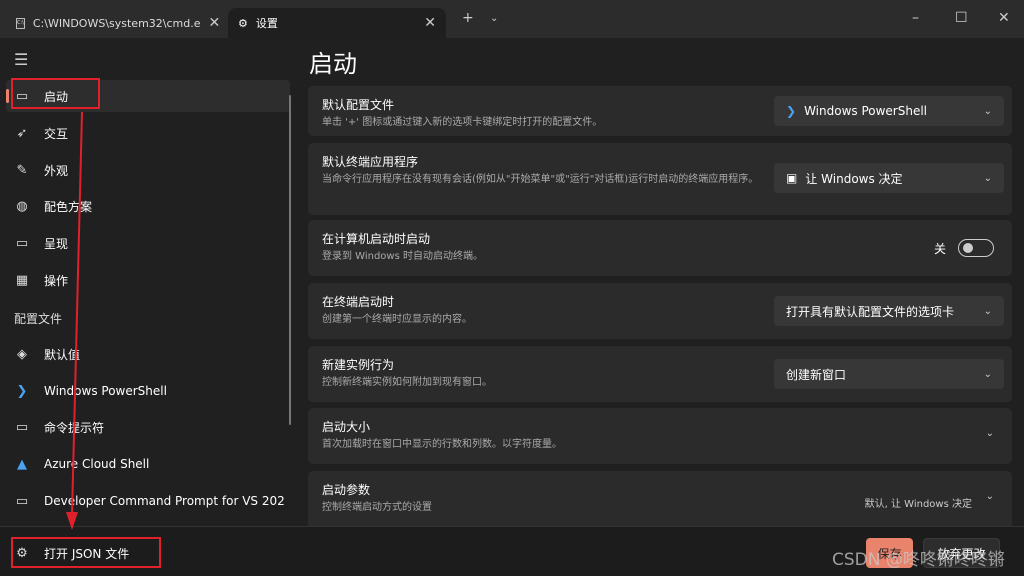 Image resolution: width=1024 pixels, height=576 pixels. What do you see at coordinates (74, 320) in the screenshot?
I see `annotation-arrow` at bounding box center [74, 320].